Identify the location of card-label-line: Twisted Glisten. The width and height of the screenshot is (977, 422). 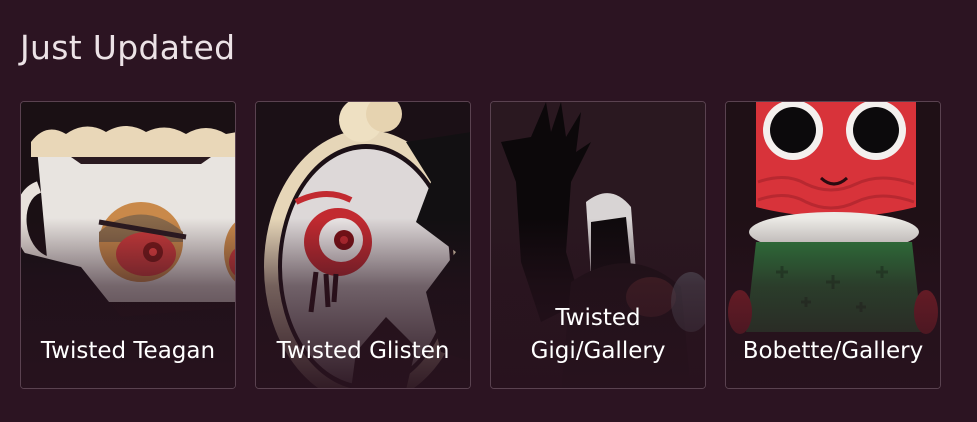
(363, 351).